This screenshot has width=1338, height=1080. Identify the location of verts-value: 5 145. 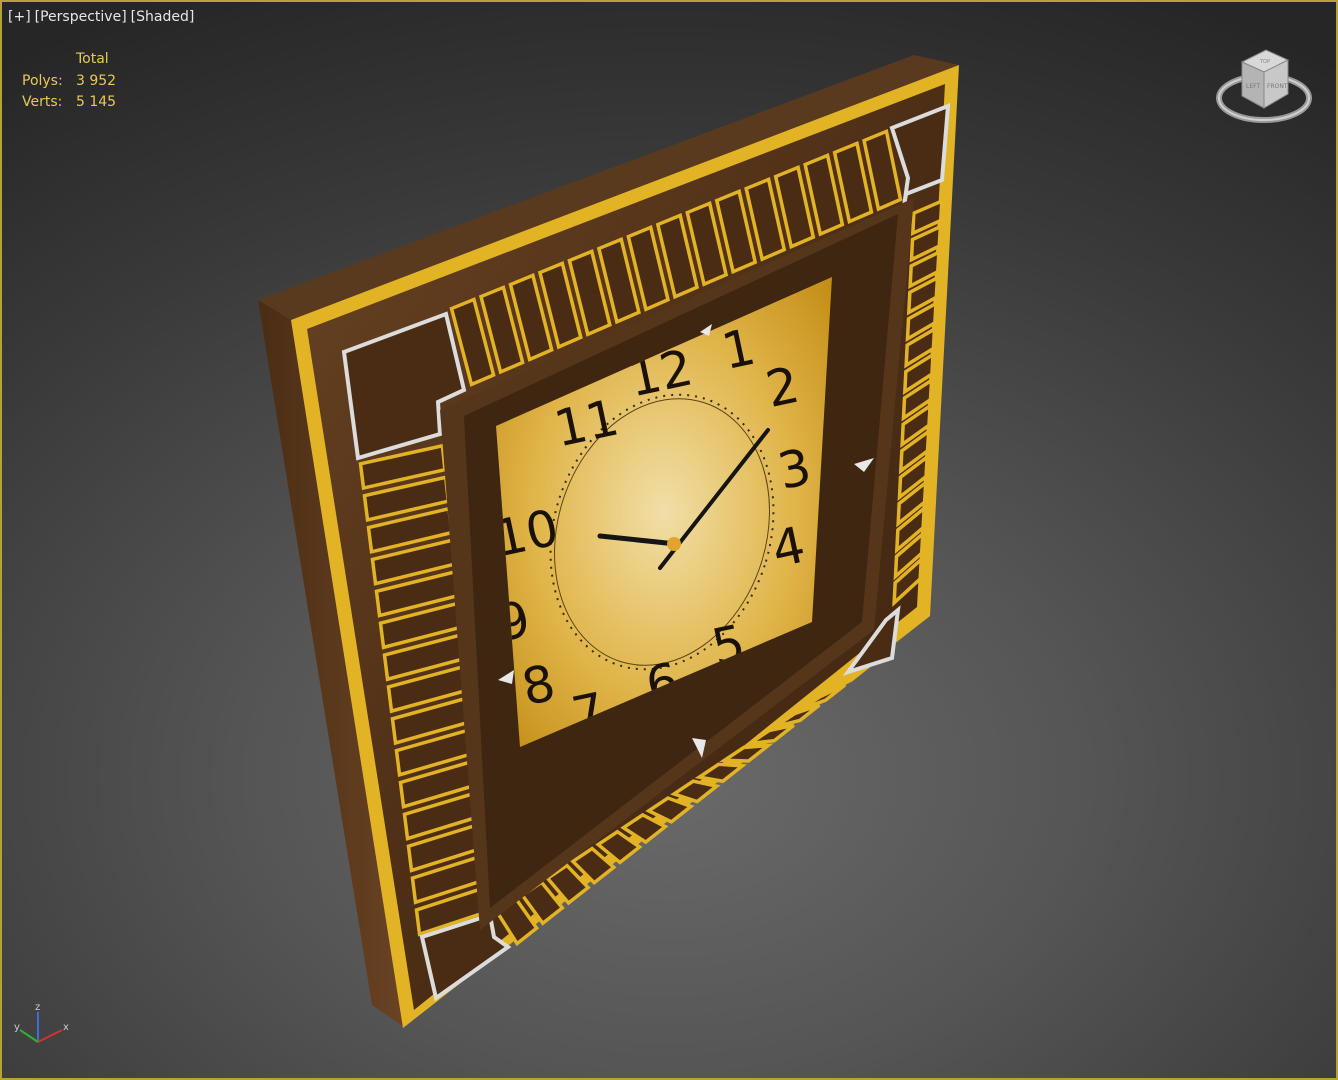
(96, 102).